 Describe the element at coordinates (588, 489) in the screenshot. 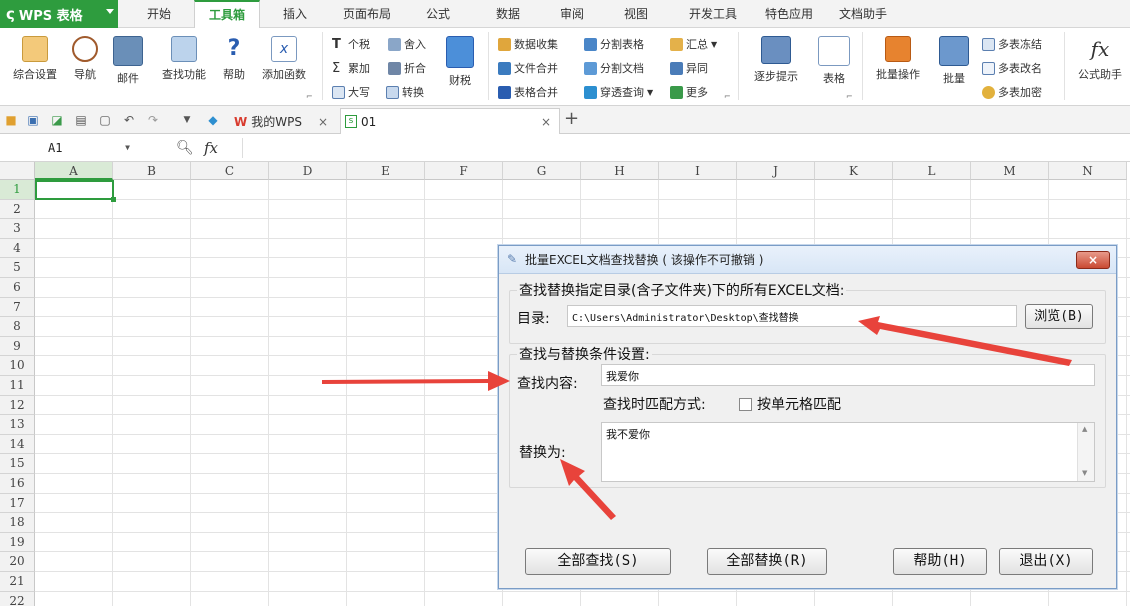

I see `arrow-to-replace-label` at that location.